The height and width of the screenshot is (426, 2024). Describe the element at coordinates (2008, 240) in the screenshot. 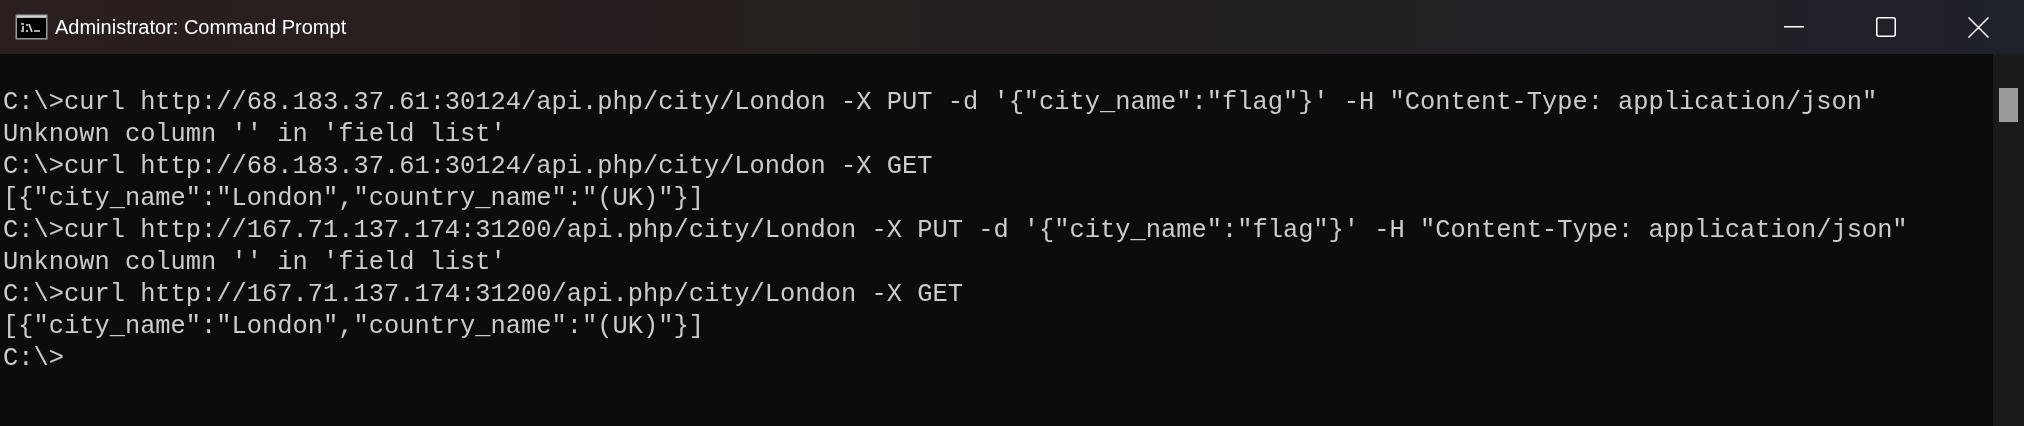

I see `scrollbar` at that location.